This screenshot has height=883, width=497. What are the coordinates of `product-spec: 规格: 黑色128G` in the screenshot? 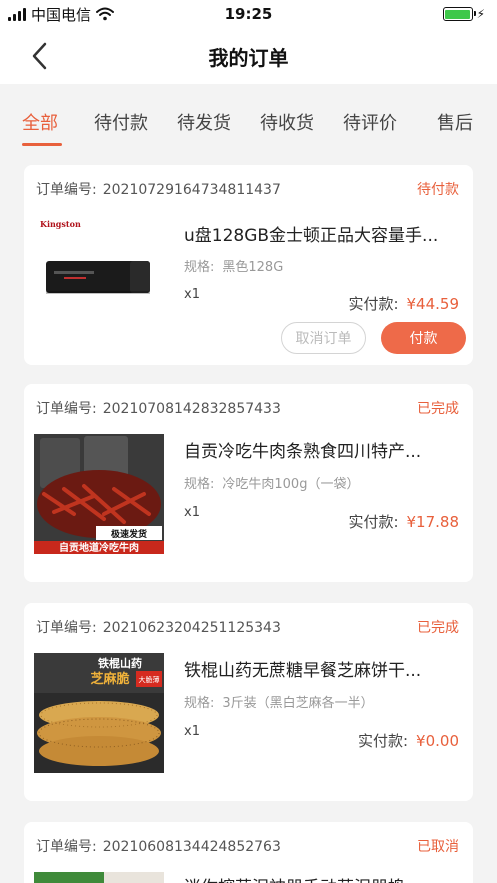 It's located at (233, 265).